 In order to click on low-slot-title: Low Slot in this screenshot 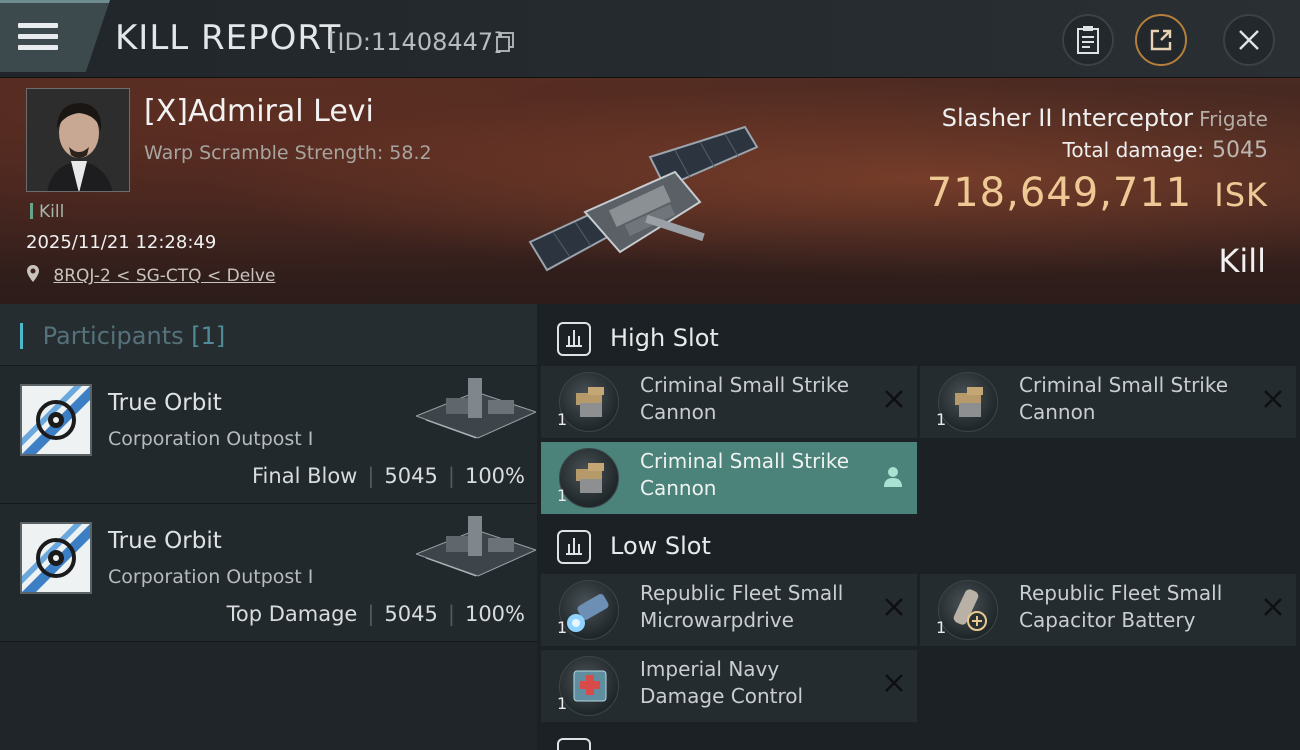, I will do `click(660, 546)`.